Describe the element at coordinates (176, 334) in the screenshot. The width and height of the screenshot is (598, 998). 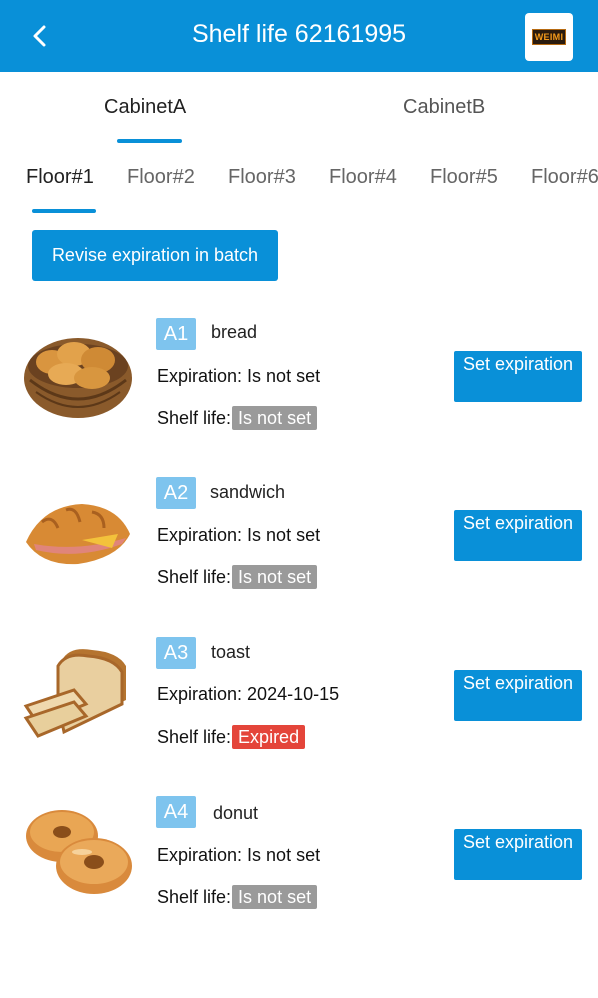
I see `slot-code-badge: A1` at that location.